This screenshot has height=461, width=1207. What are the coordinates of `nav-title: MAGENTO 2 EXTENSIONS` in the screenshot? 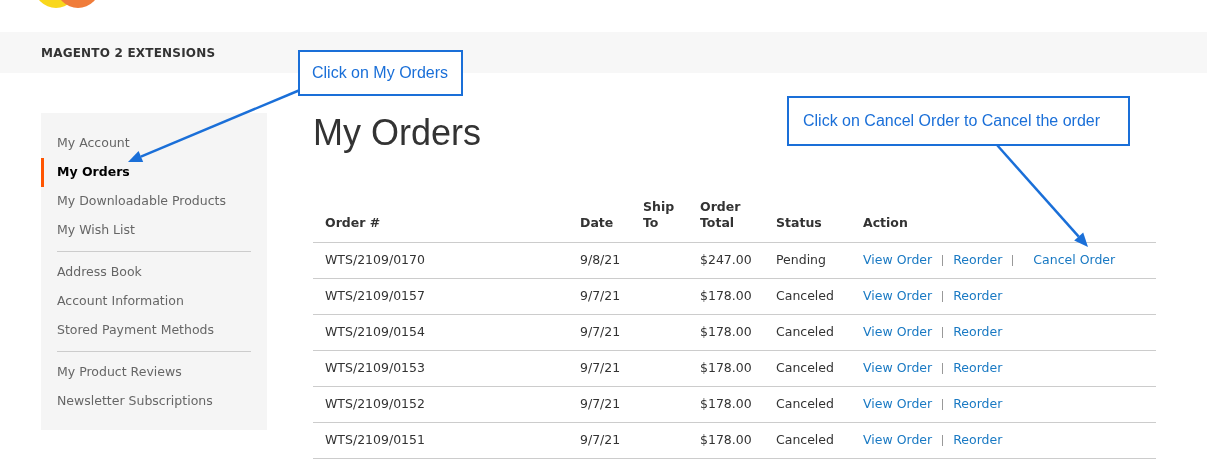 It's located at (128, 52).